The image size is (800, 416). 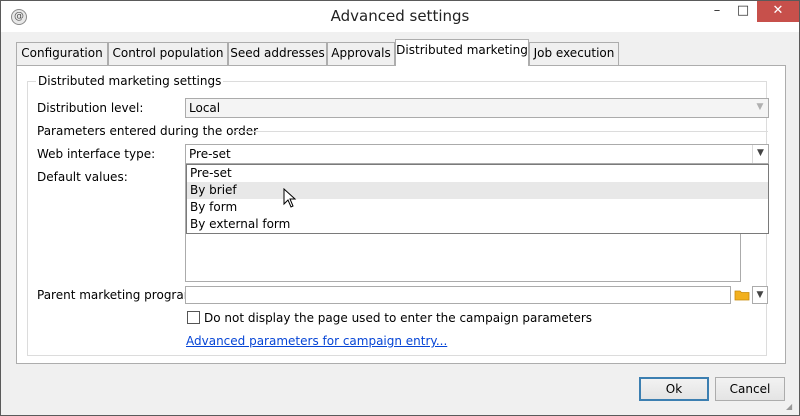 I want to click on tab-seed-addresses: Seed addresses, so click(x=277, y=53).